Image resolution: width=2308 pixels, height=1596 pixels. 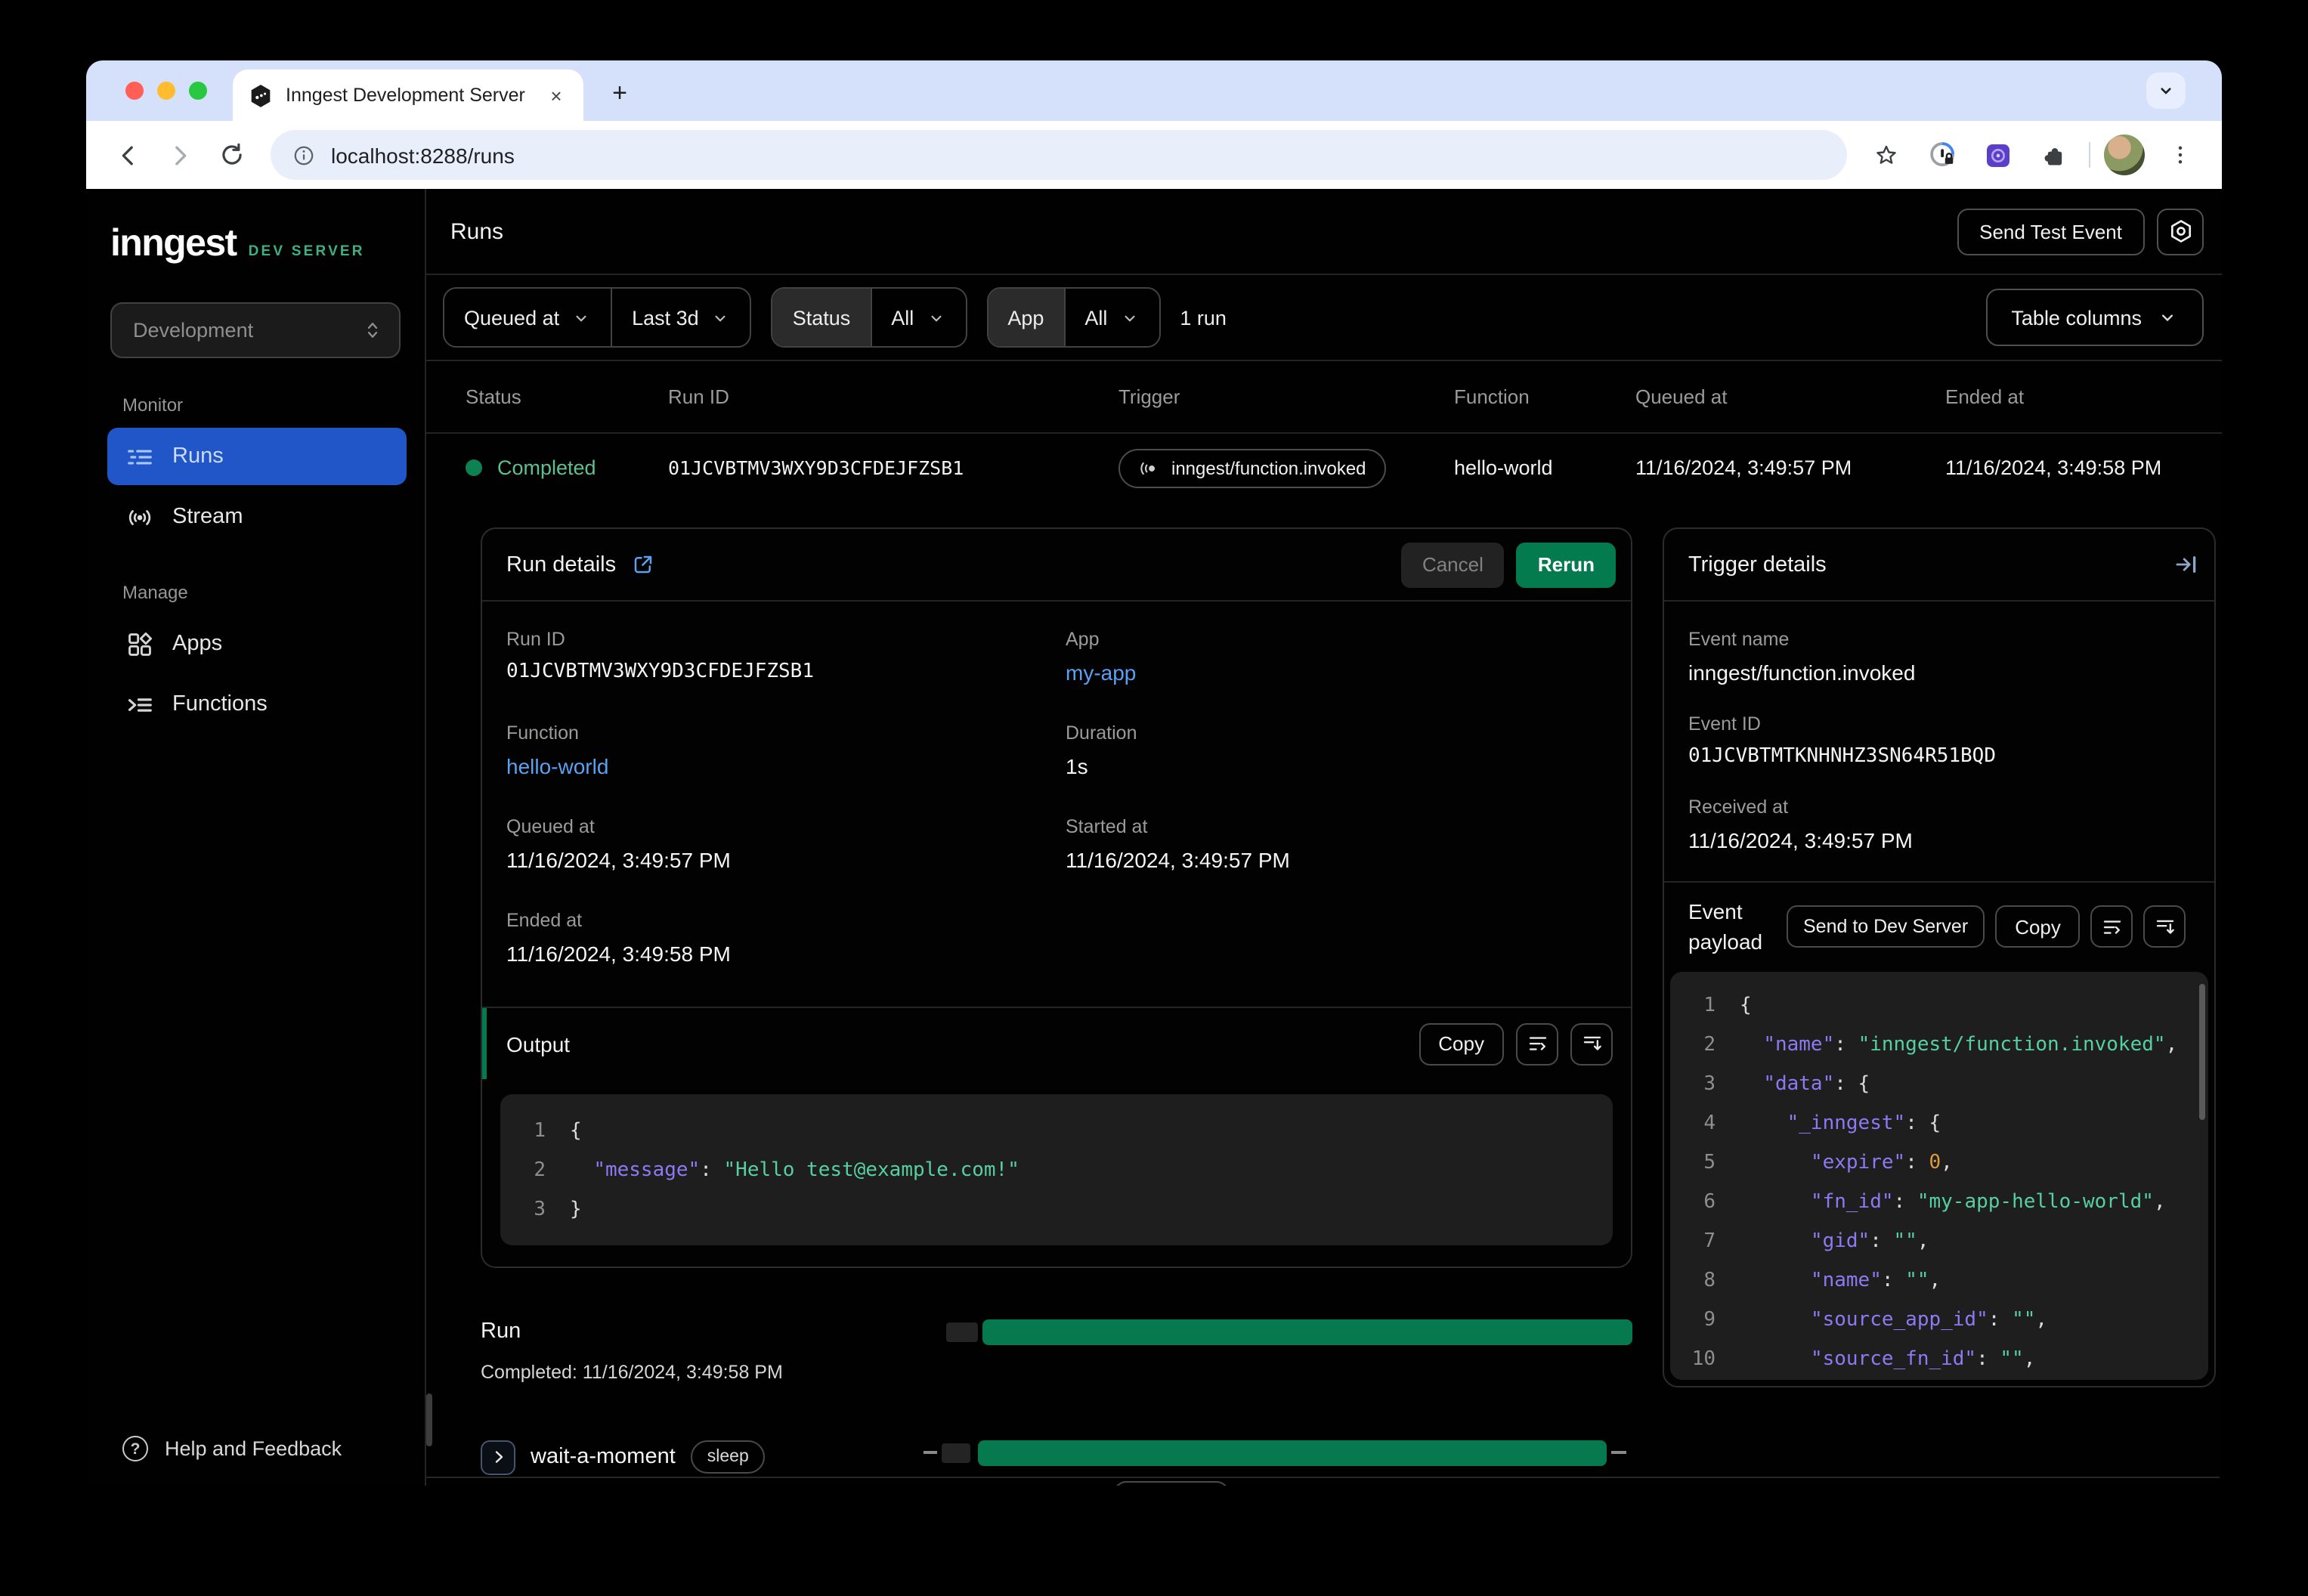 I want to click on bar-run-segment, so click(x=1307, y=1331).